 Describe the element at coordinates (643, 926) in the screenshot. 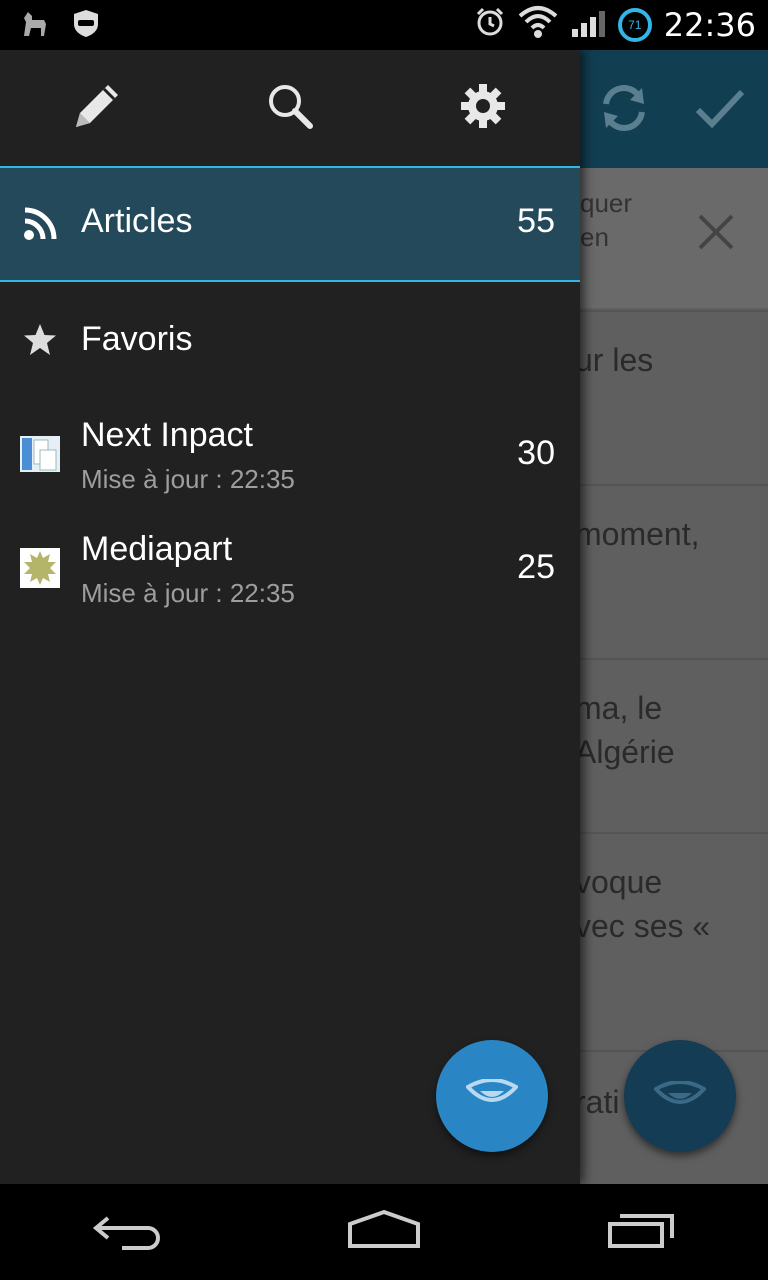

I see `background-row-text: vec ses «` at that location.